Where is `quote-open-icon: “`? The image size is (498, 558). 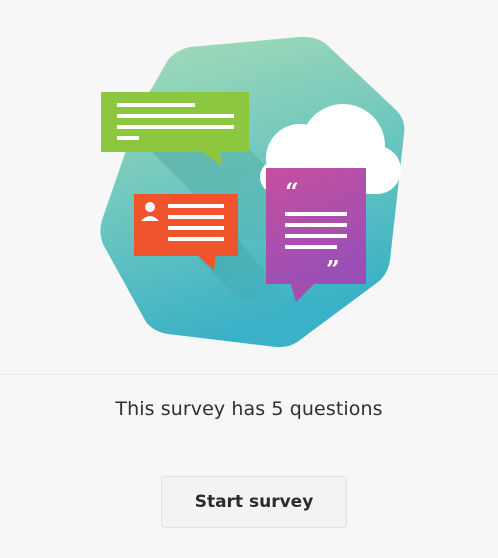 quote-open-icon: “ is located at coordinates (292, 191).